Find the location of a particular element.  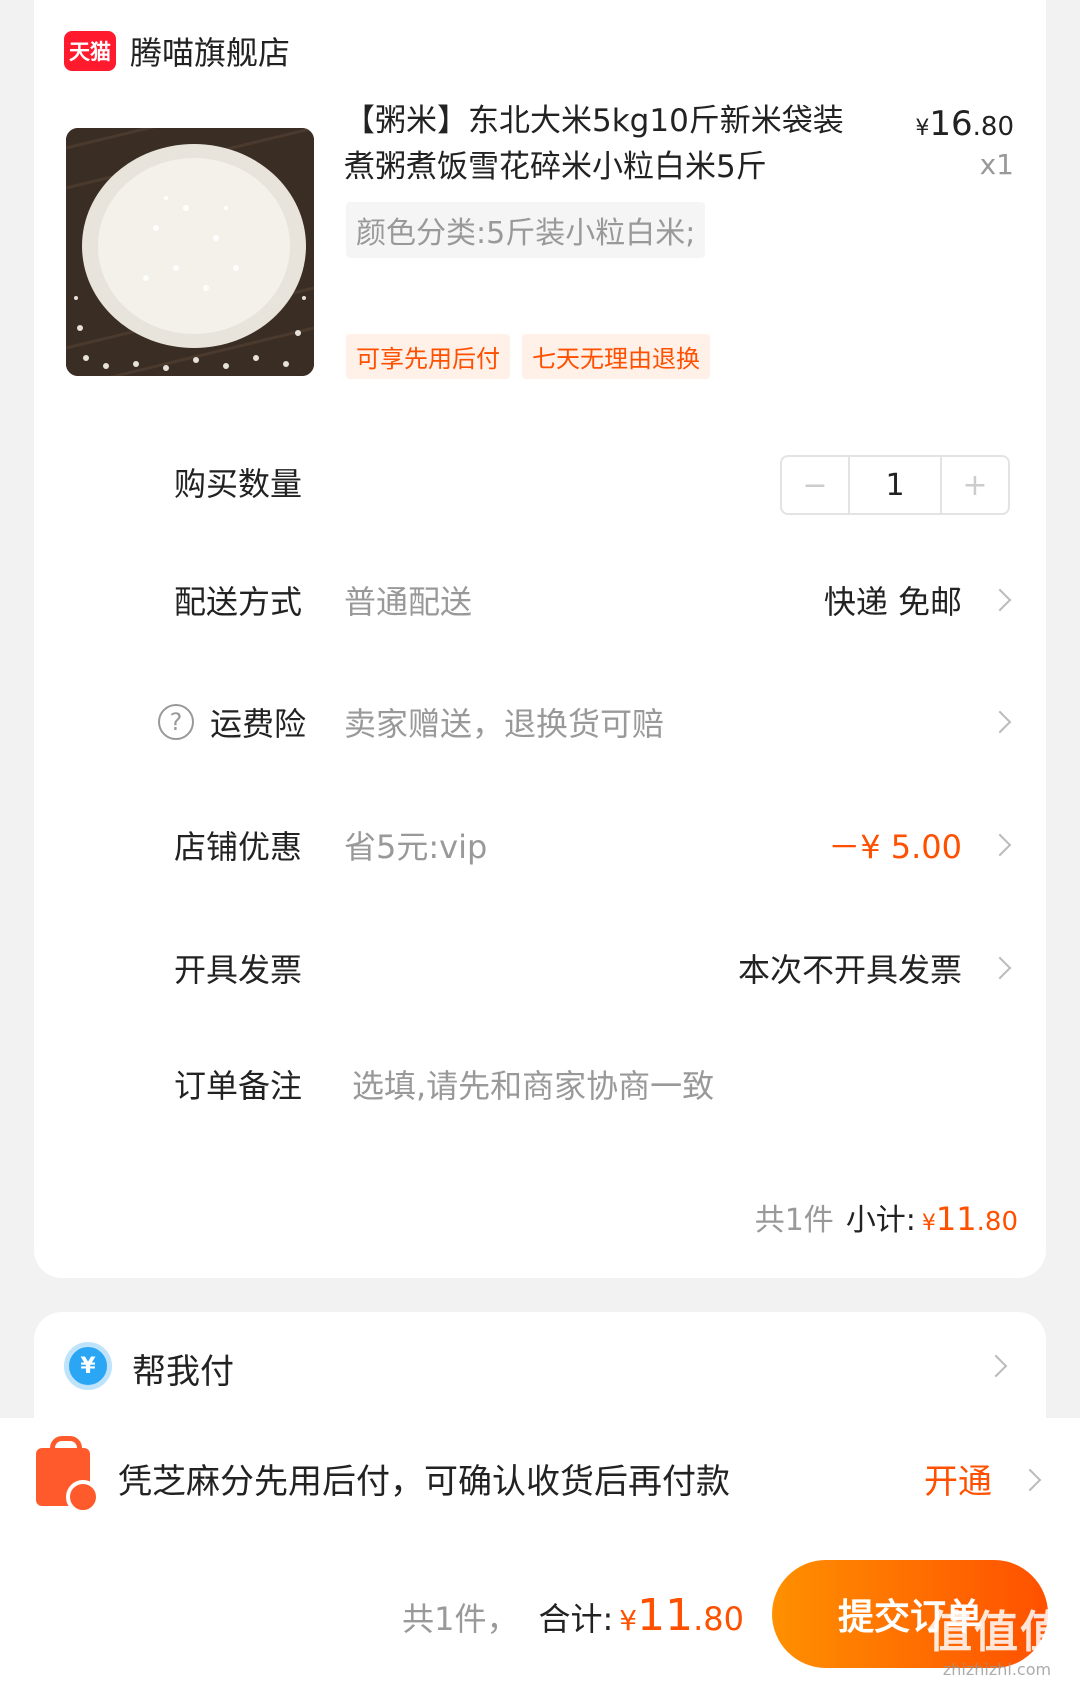

help-pay-label: 帮我付 is located at coordinates (183, 1372).